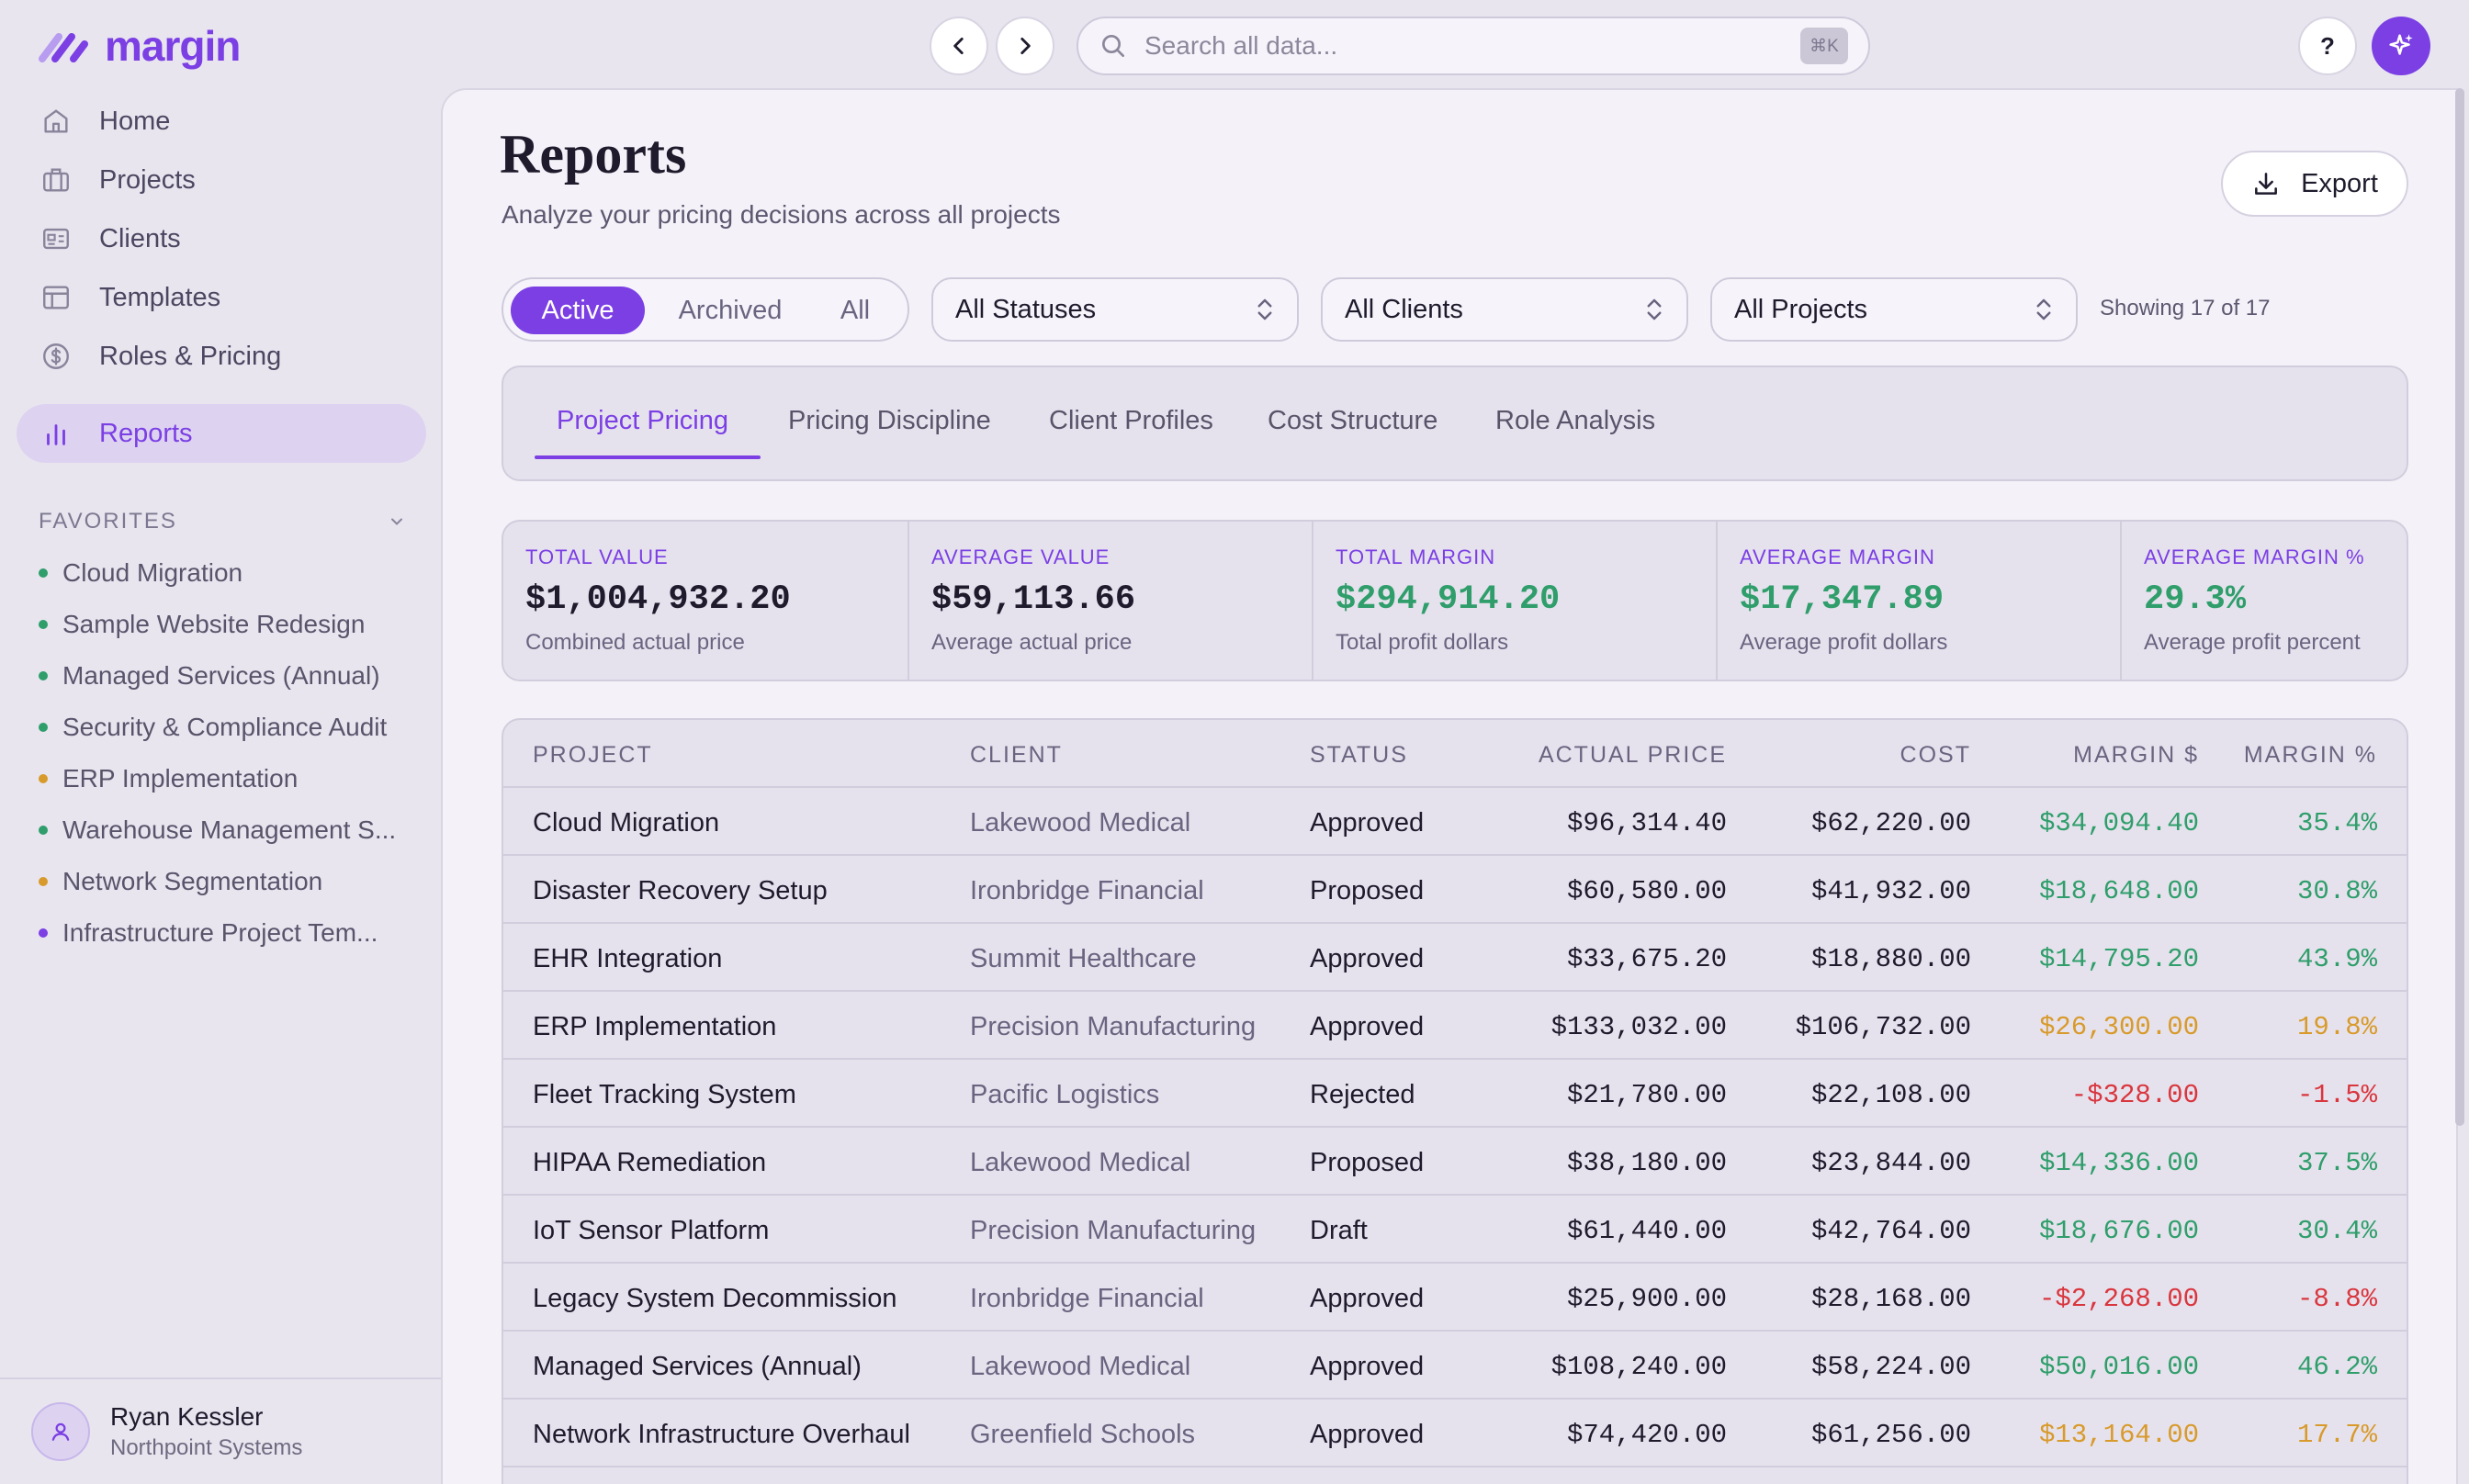  Describe the element at coordinates (626, 823) in the screenshot. I see `cell-project: Cloud Migration` at that location.